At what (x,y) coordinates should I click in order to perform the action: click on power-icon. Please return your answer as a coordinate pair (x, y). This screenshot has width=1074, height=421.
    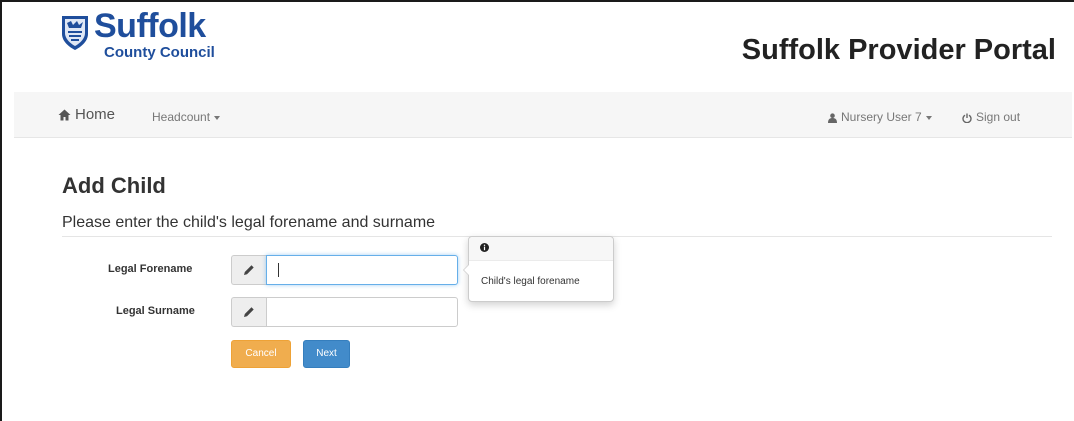
    Looking at the image, I should click on (967, 118).